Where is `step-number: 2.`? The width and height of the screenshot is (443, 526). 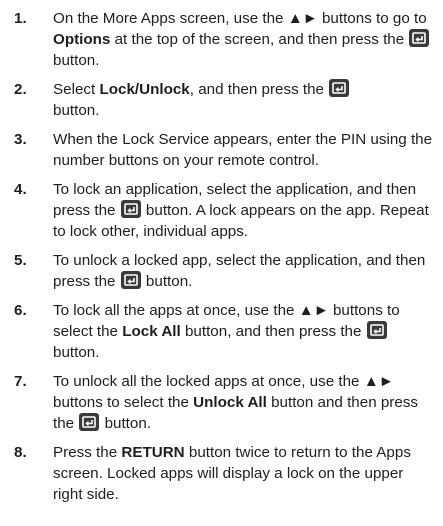 step-number: 2. is located at coordinates (20, 89).